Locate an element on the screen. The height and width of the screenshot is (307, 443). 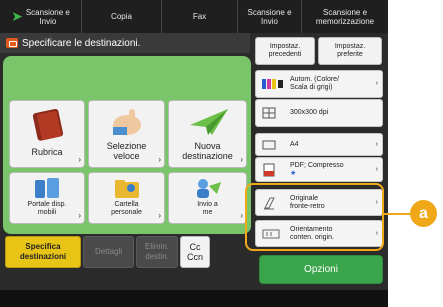
invio-a-me-button: Invio a me › is located at coordinates (207, 198).